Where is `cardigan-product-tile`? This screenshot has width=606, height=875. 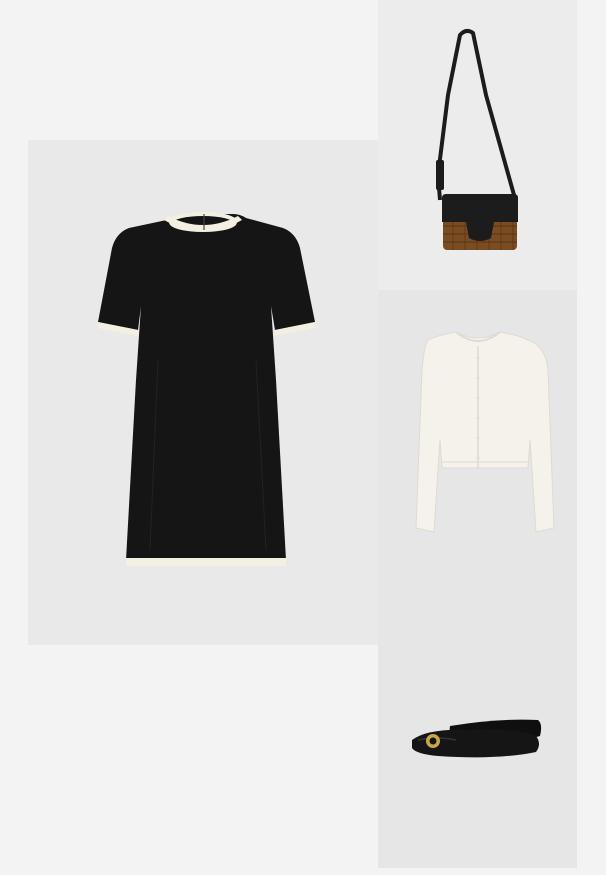 cardigan-product-tile is located at coordinates (477, 434).